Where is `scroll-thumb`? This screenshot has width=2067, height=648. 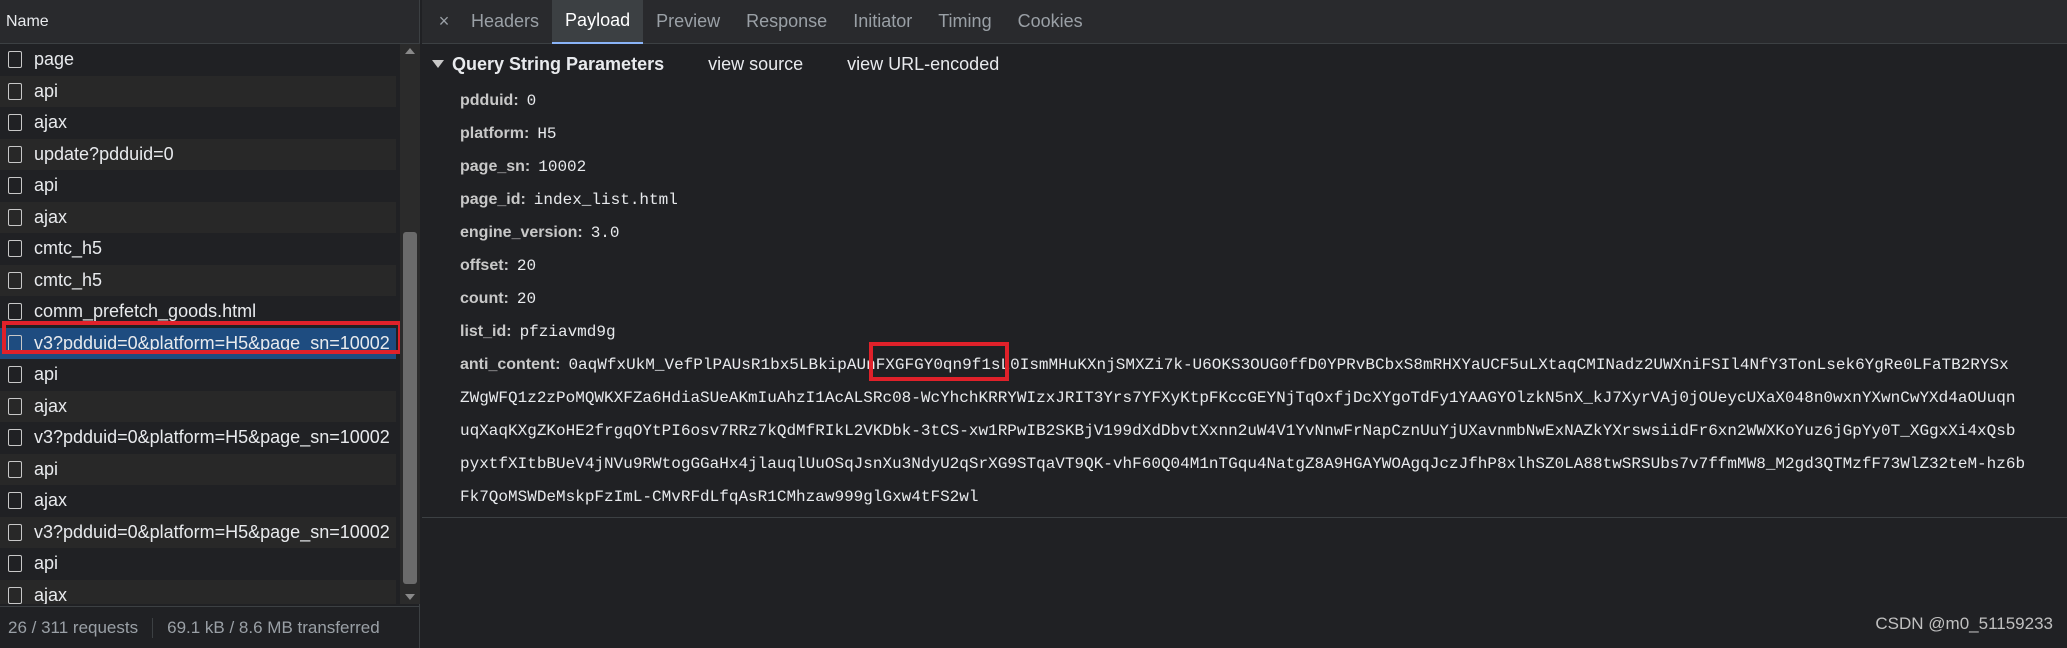
scroll-thumb is located at coordinates (410, 408).